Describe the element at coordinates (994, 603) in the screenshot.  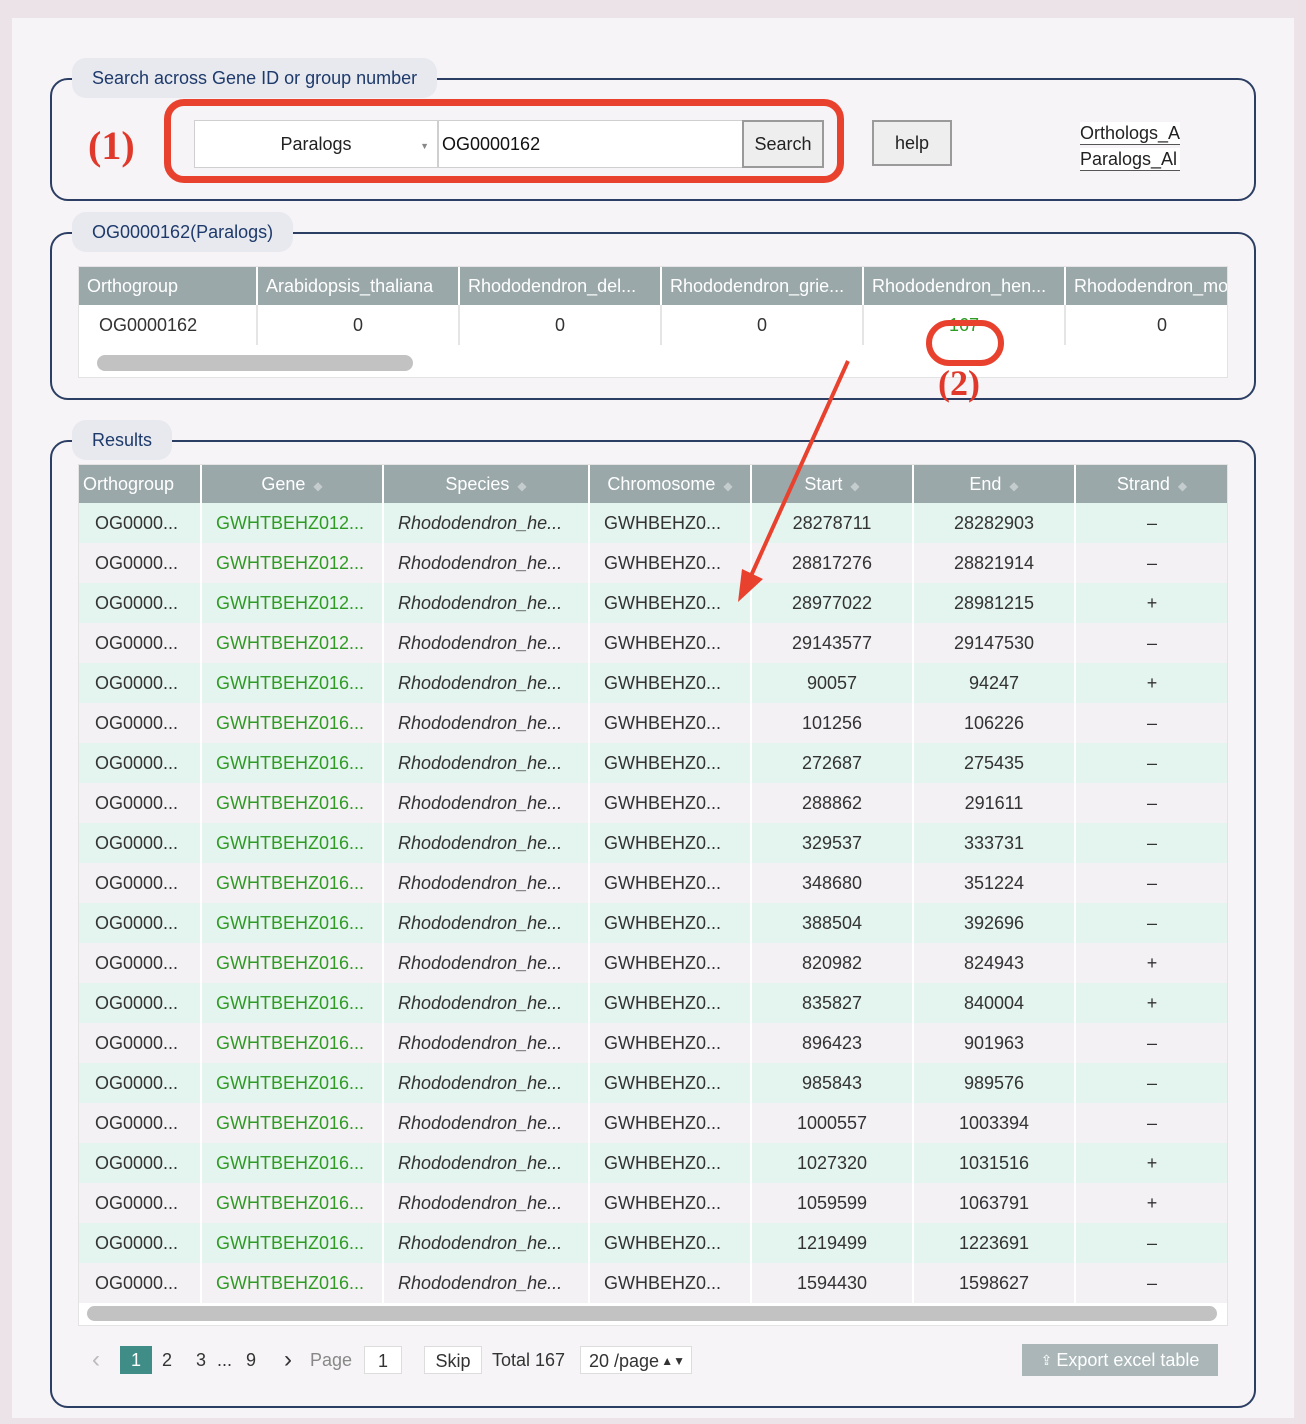
I see `cell-end: 28981215` at that location.